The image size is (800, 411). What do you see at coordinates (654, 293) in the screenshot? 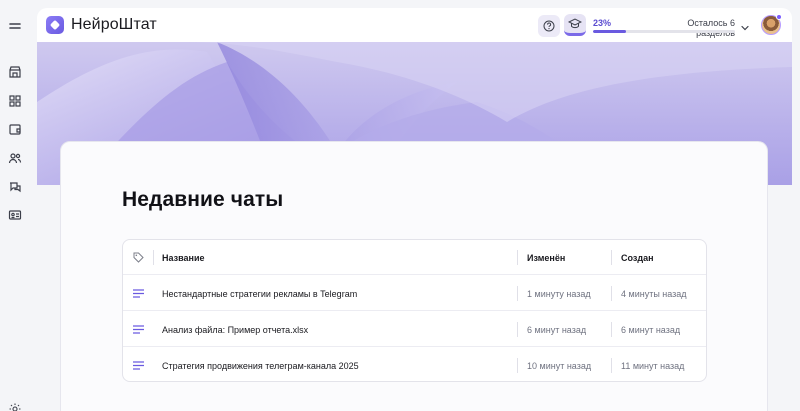
I see `chat-created: 4 минуты назад` at bounding box center [654, 293].